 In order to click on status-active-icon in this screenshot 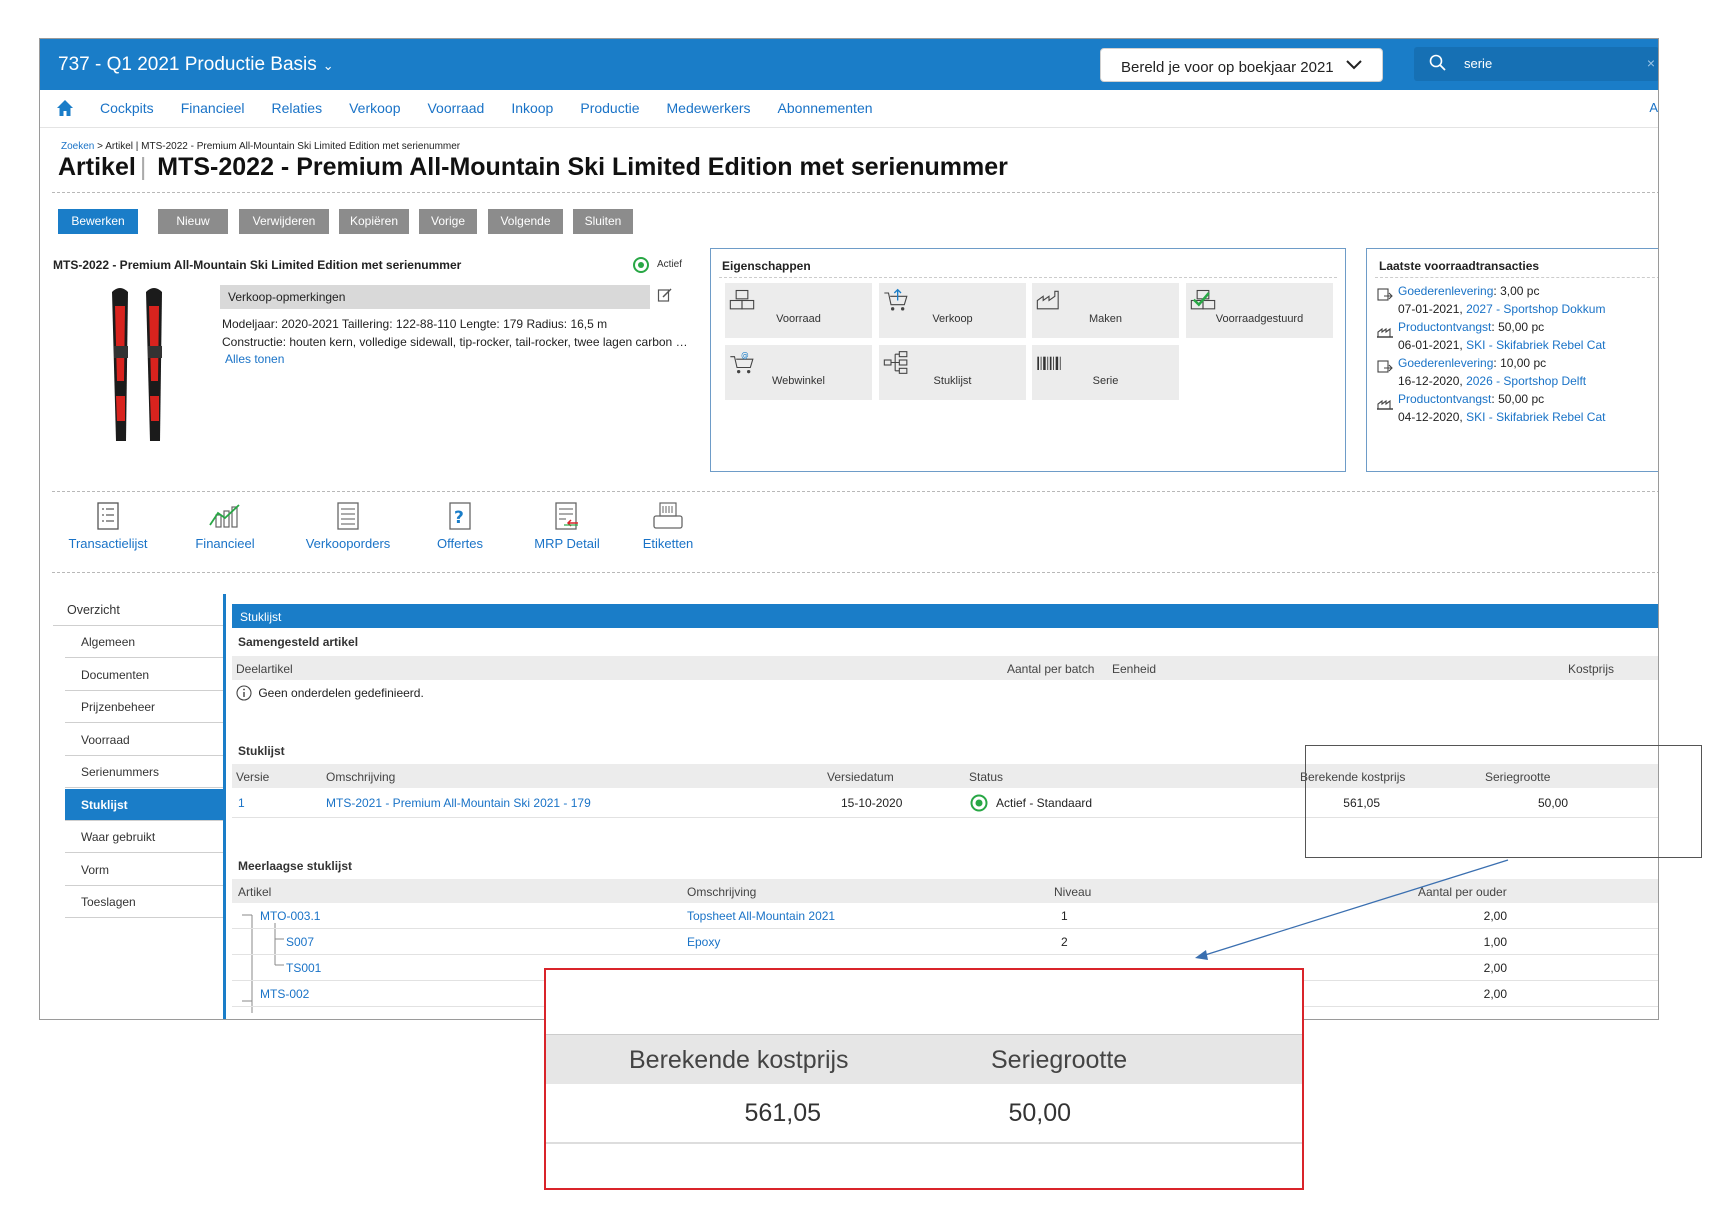, I will do `click(979, 803)`.